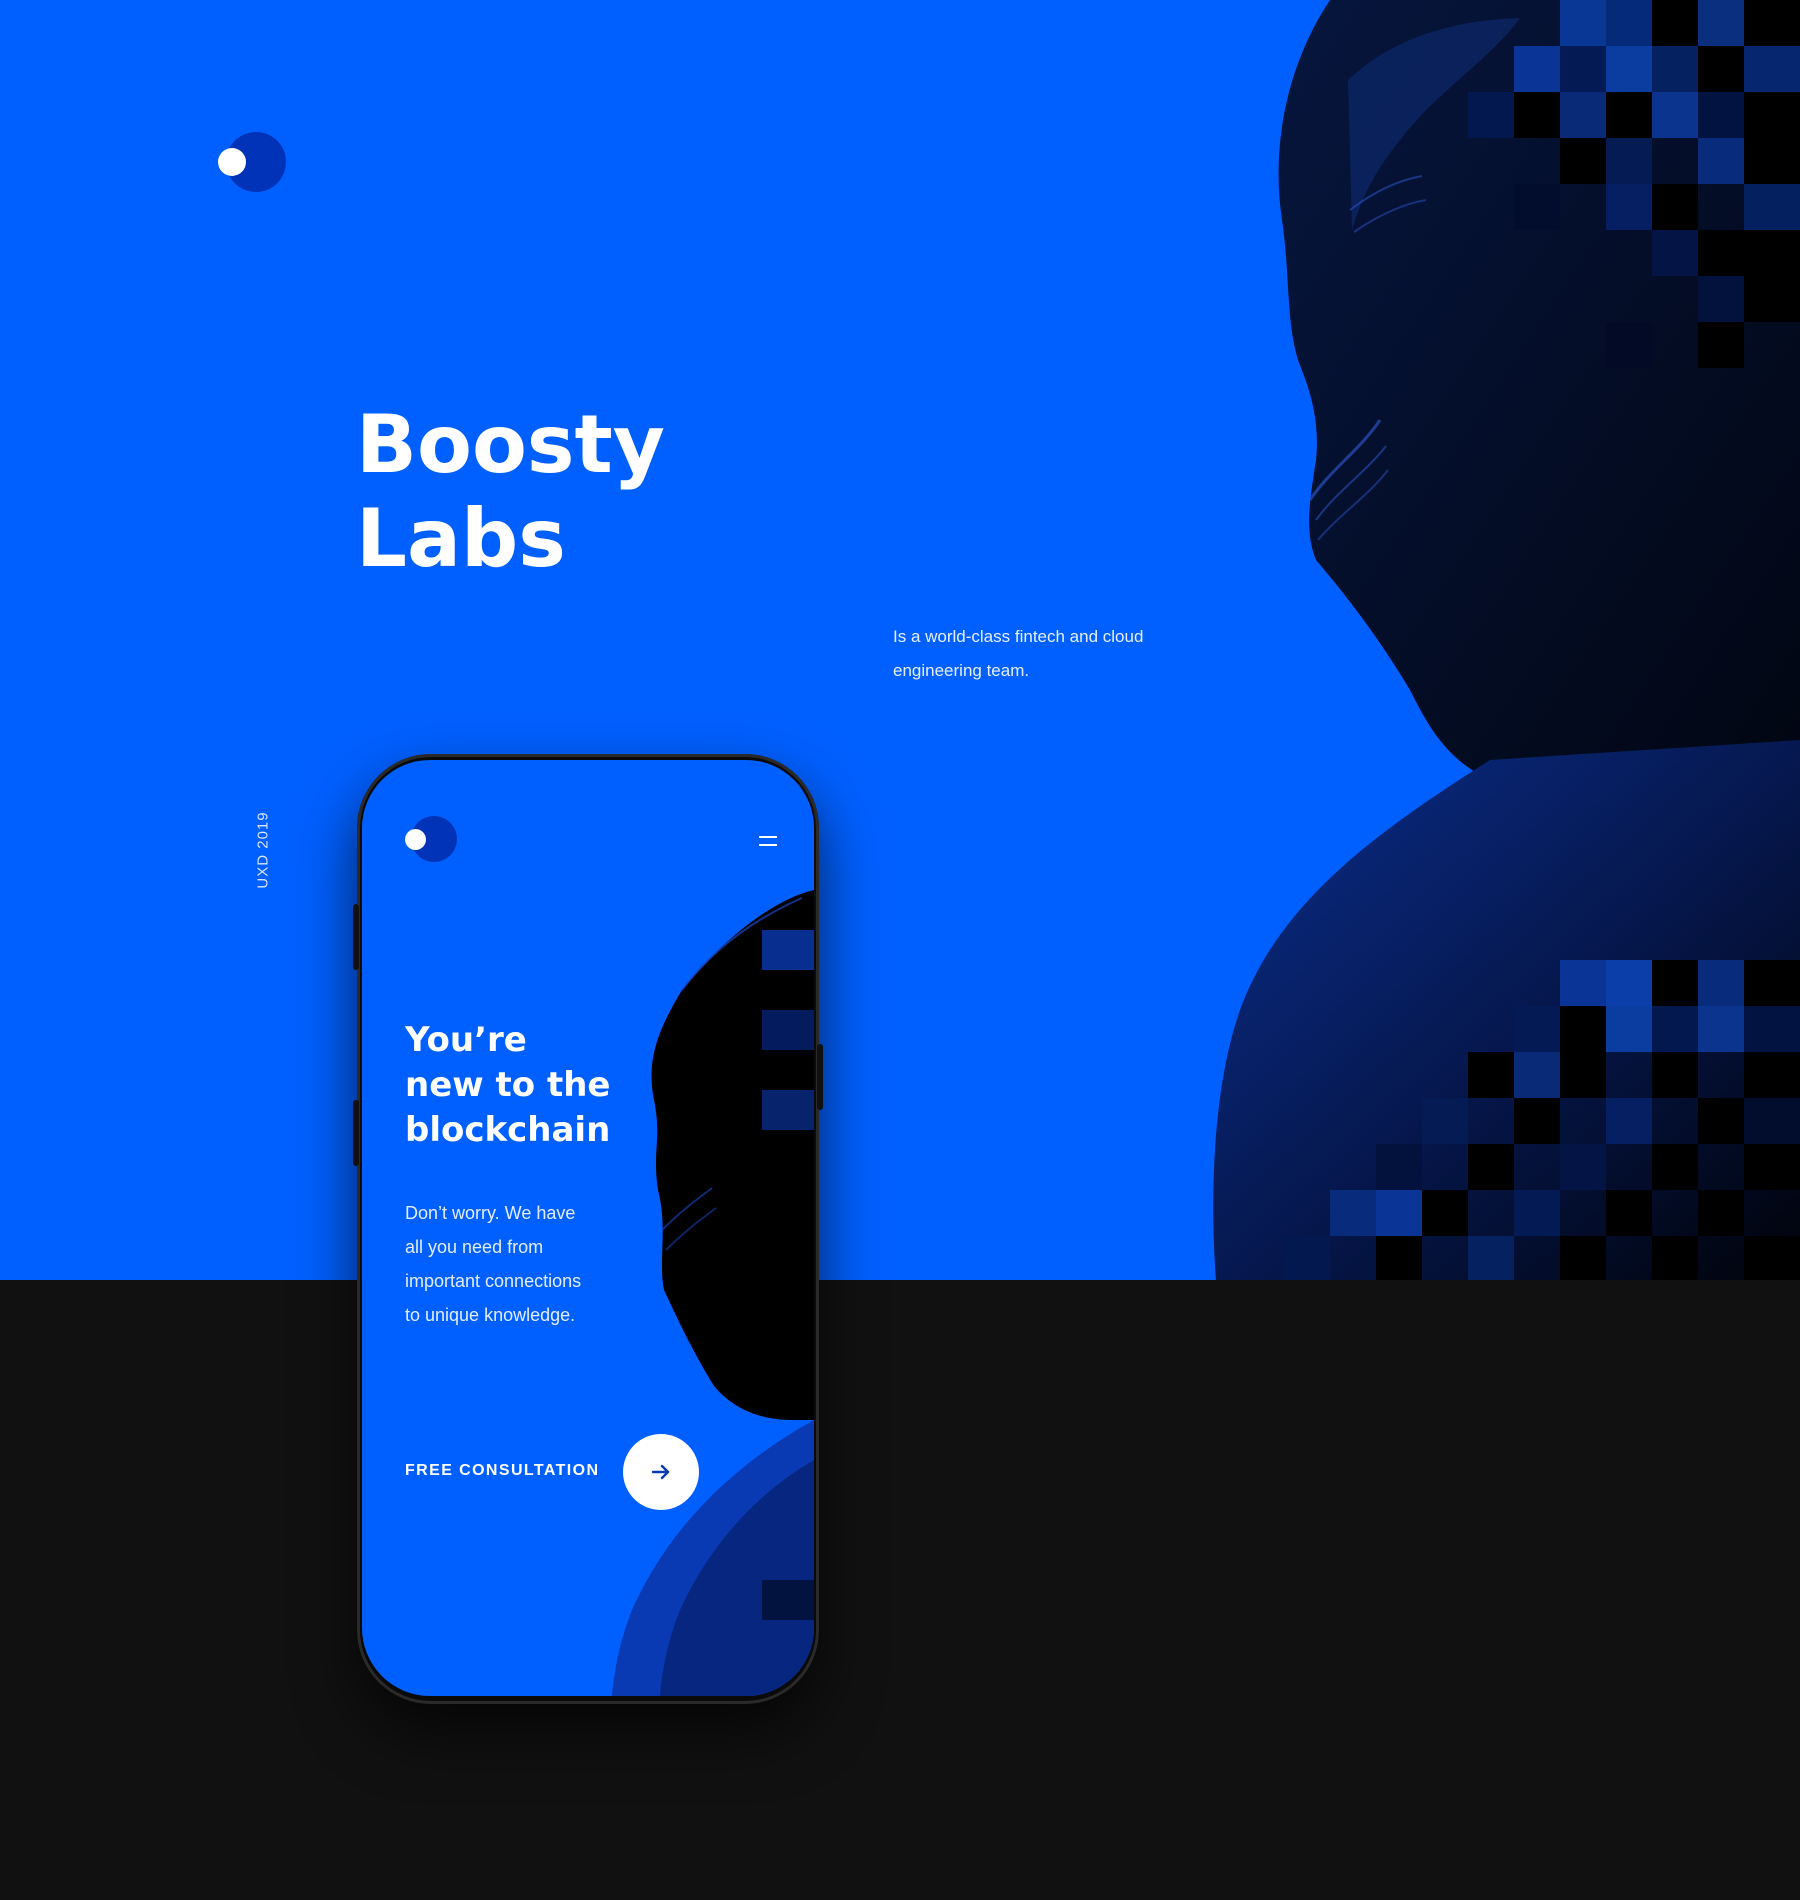 Image resolution: width=1800 pixels, height=1900 pixels. I want to click on menu-line-top, so click(768, 837).